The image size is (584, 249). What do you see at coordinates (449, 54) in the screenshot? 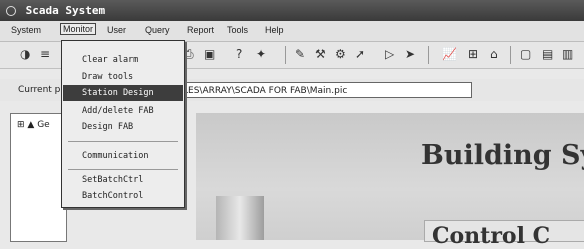
I see `chart-icon: 📈` at bounding box center [449, 54].